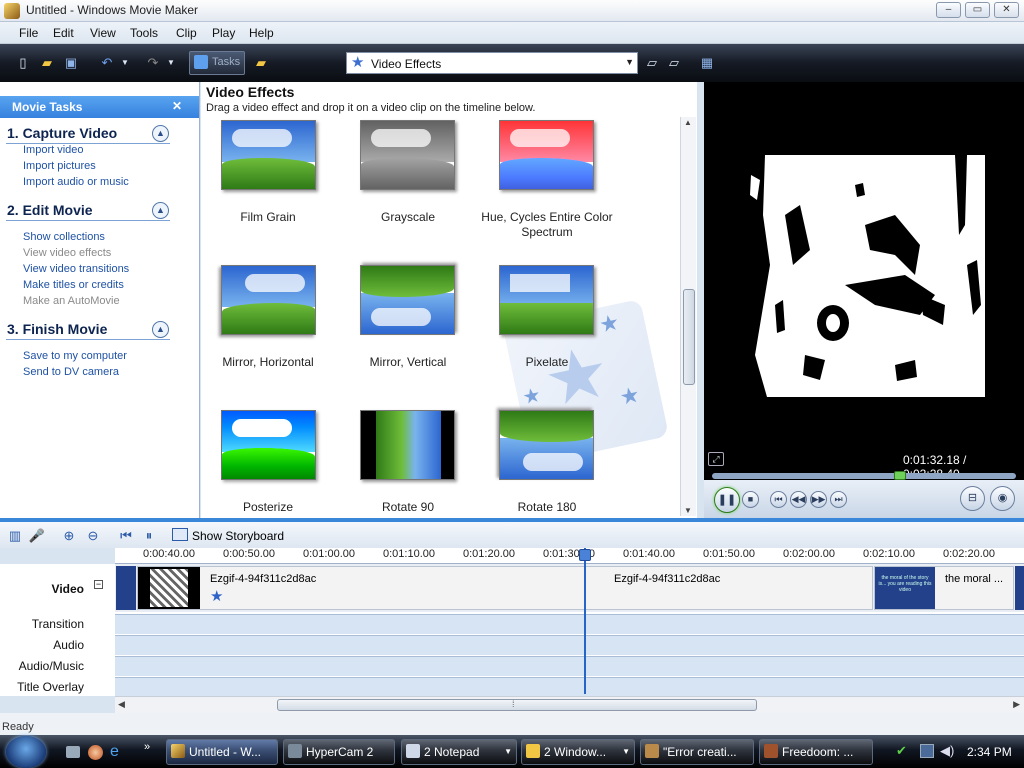  Describe the element at coordinates (261, 63) in the screenshot. I see `collections-icon: ▰` at that location.